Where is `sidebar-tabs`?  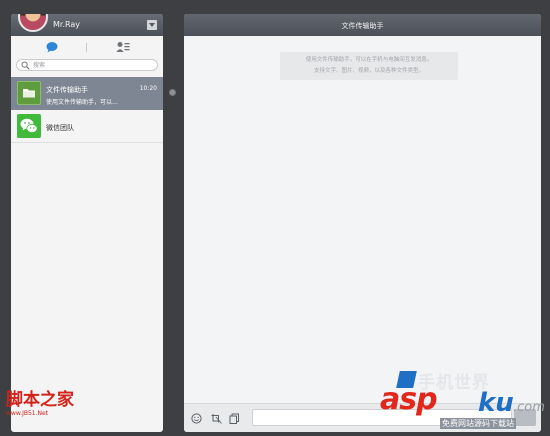
sidebar-tabs is located at coordinates (87, 48).